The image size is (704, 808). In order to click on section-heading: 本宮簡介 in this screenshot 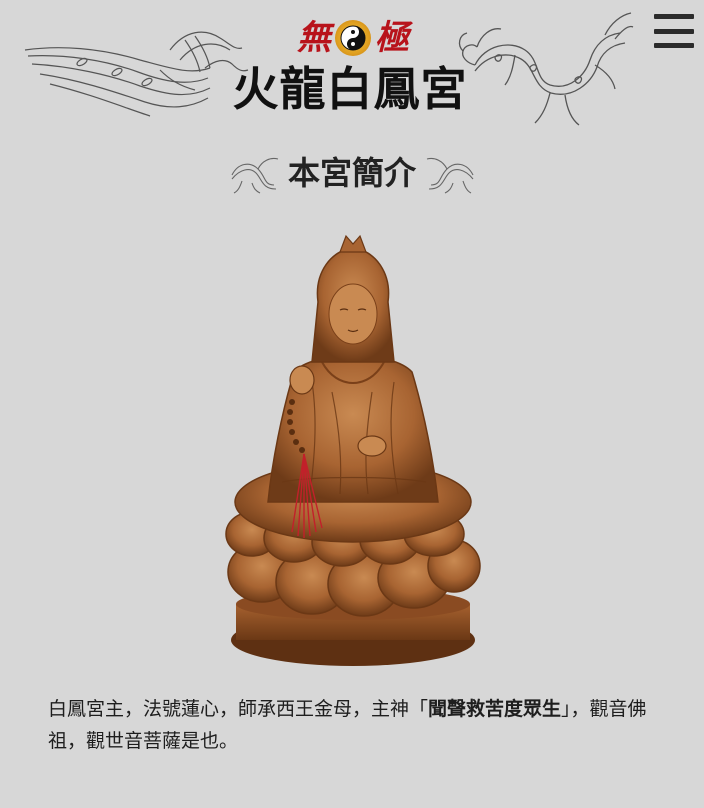, I will do `click(352, 173)`.